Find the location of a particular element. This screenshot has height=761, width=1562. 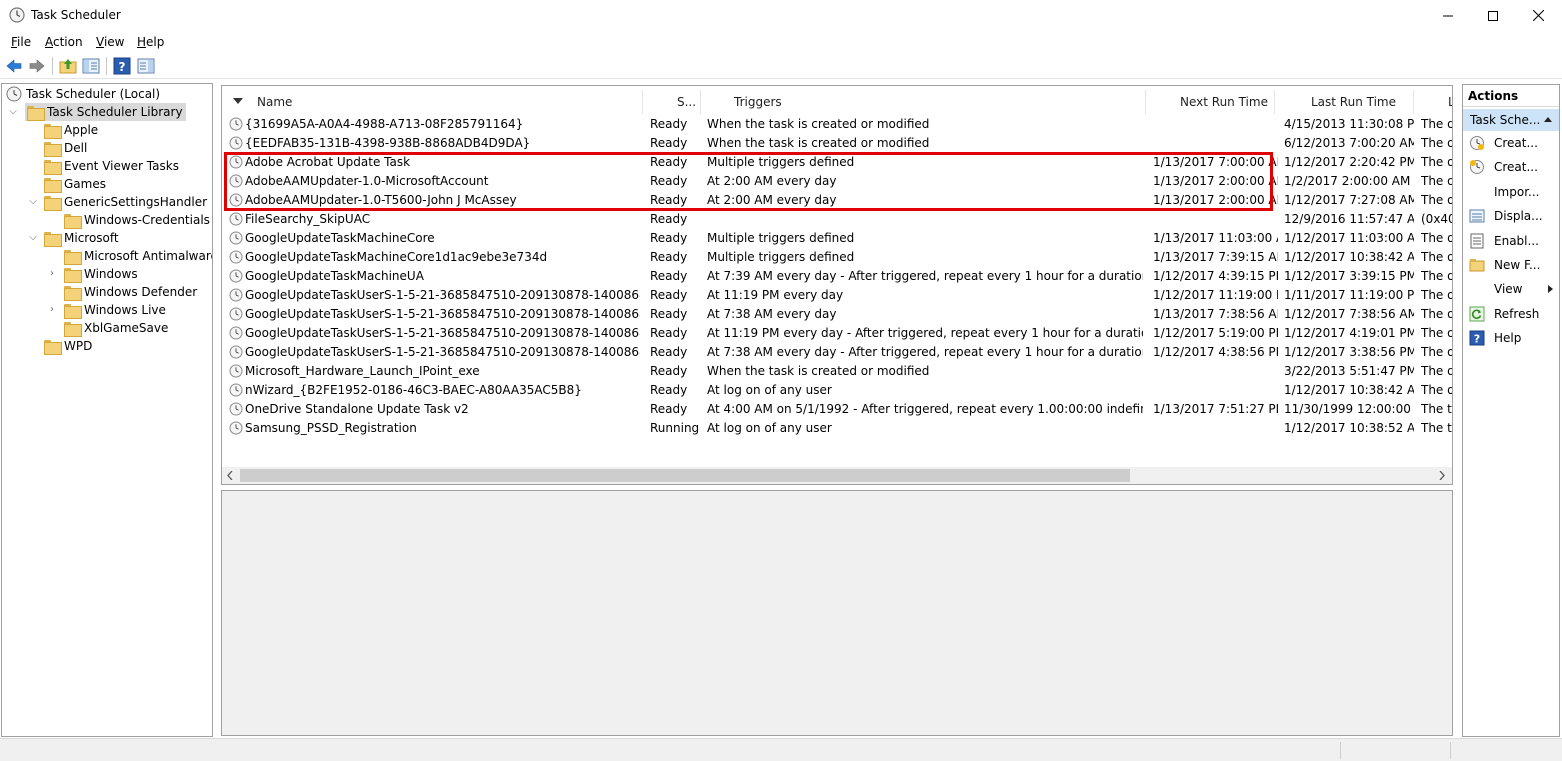

tree-item-windows: › Windows is located at coordinates (92, 274).